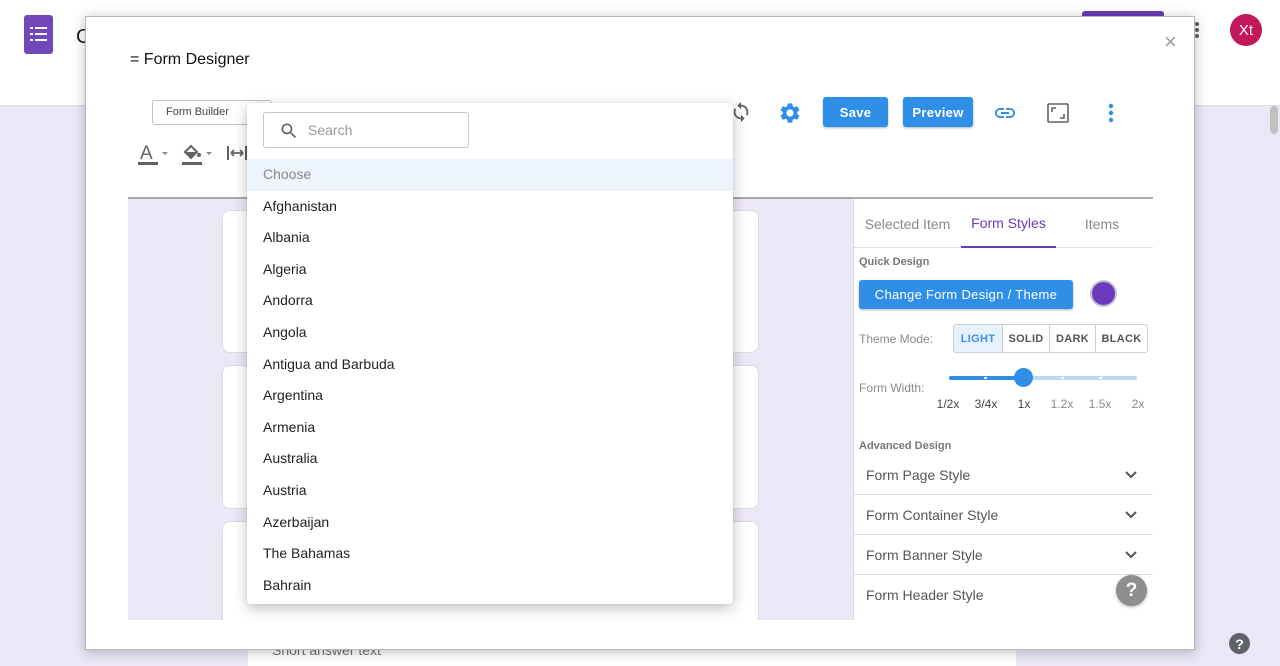  Describe the element at coordinates (1121, 338) in the screenshot. I see `theme-mode-black: BLACK` at that location.